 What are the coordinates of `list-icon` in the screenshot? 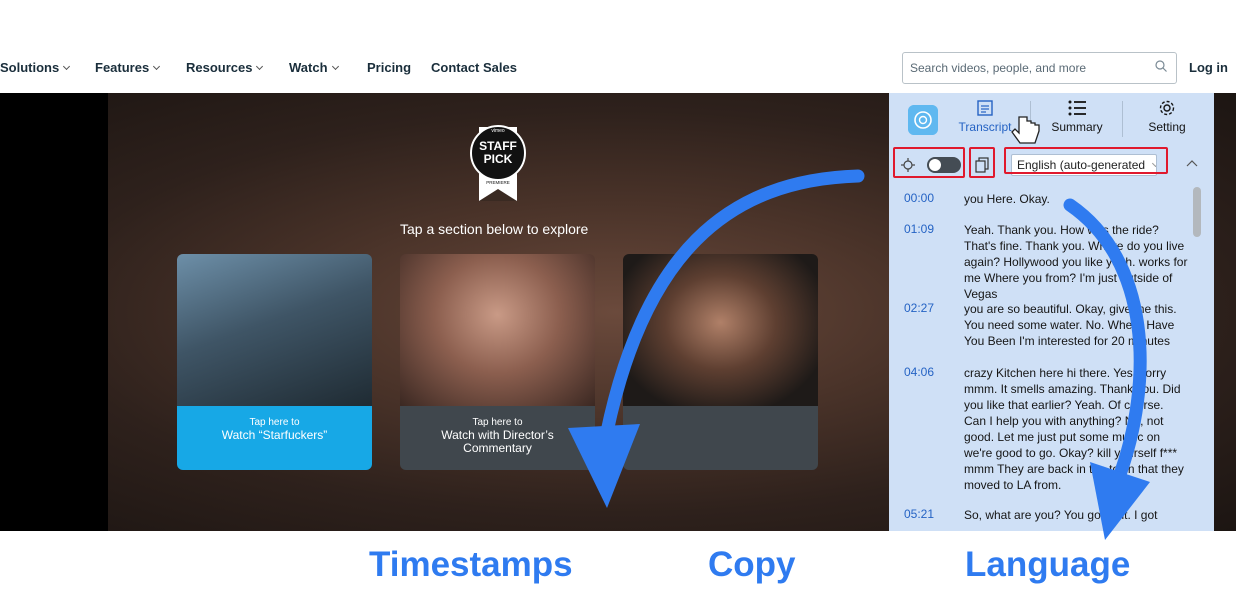 It's located at (1077, 108).